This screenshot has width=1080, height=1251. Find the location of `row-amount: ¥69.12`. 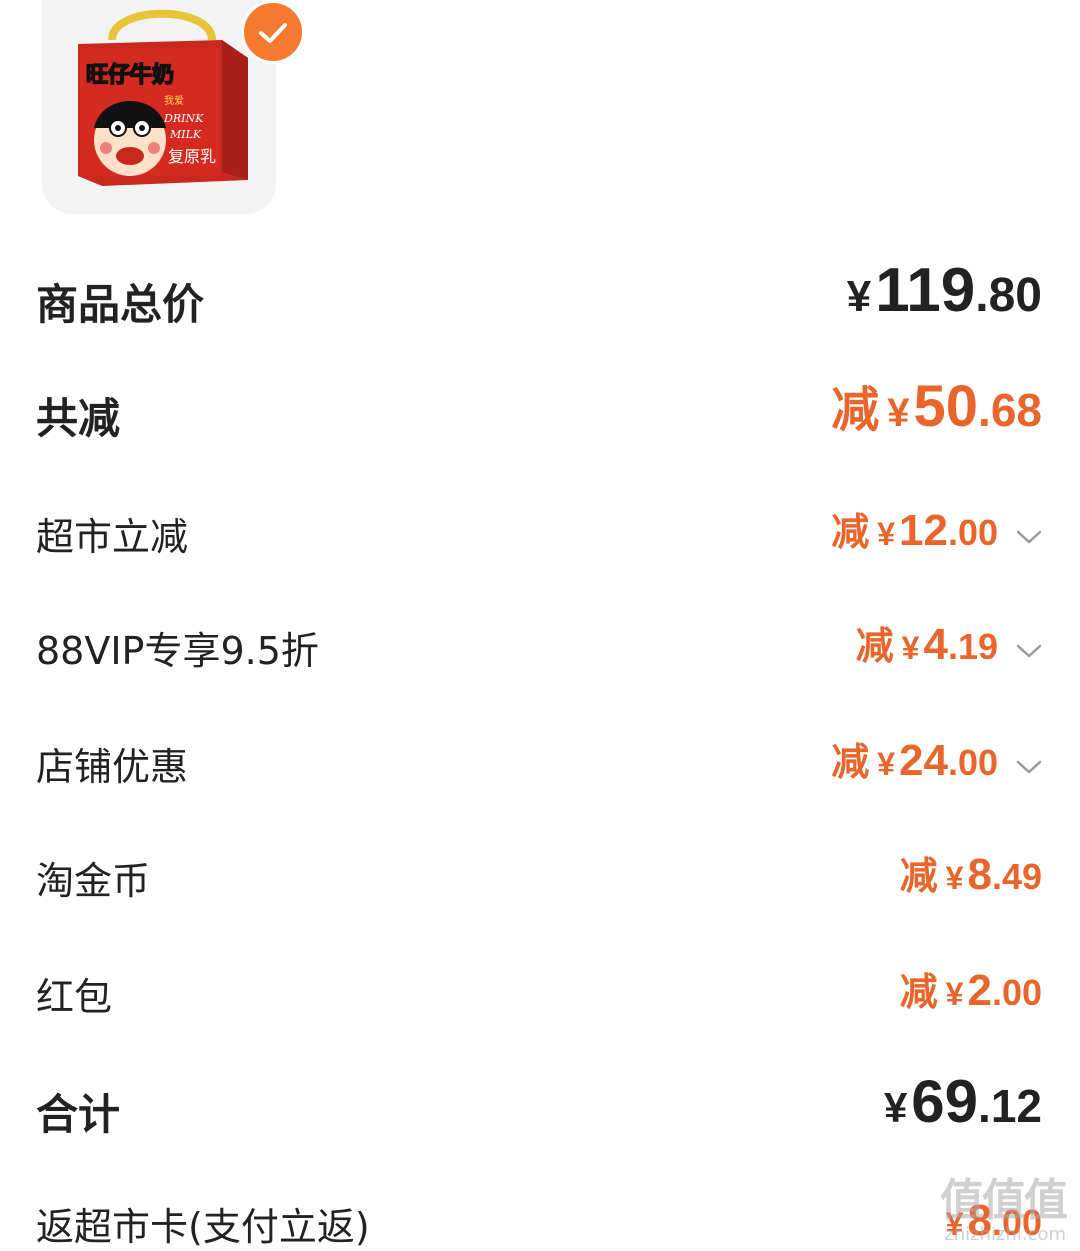

row-amount: ¥69.12 is located at coordinates (962, 1101).